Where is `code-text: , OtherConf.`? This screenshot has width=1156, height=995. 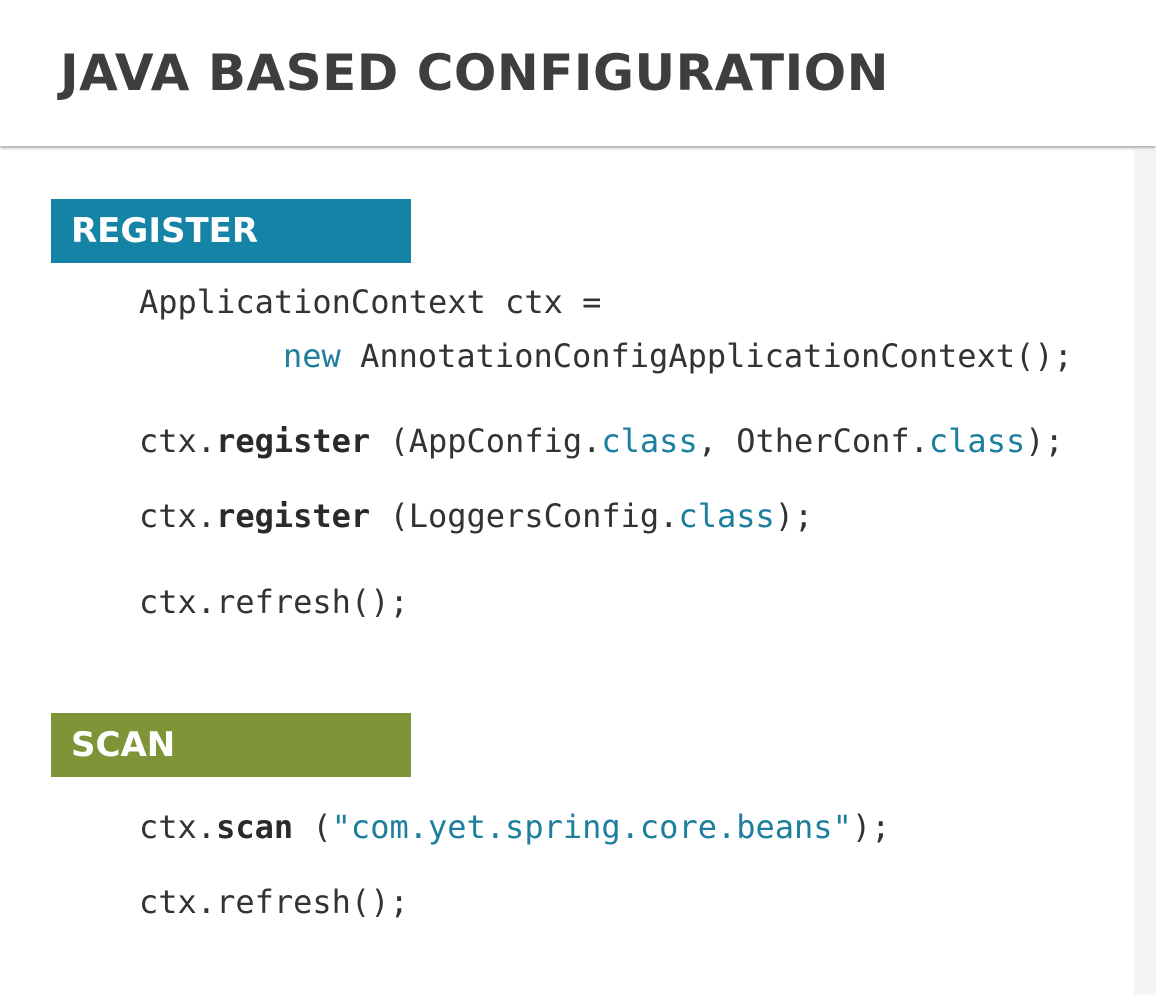 code-text: , OtherConf. is located at coordinates (813, 441).